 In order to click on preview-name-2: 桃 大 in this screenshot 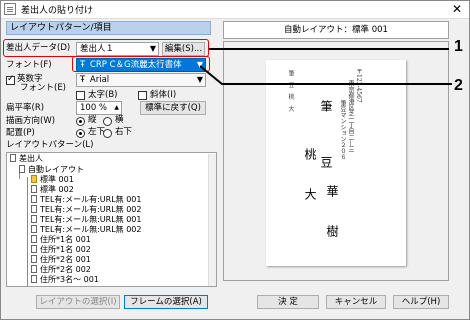, I will do `click(310, 180)`.